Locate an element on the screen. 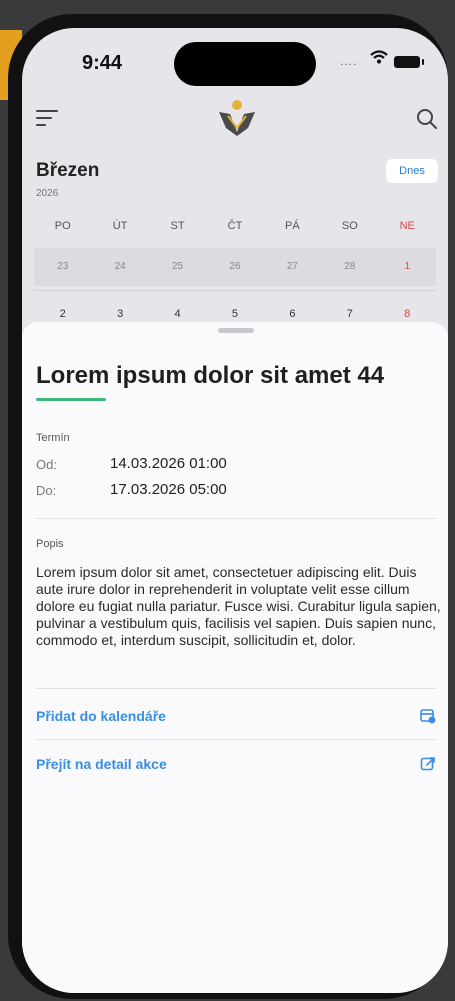 This screenshot has height=1001, width=455. event-detail-link: Přejít na detail akce is located at coordinates (101, 764).